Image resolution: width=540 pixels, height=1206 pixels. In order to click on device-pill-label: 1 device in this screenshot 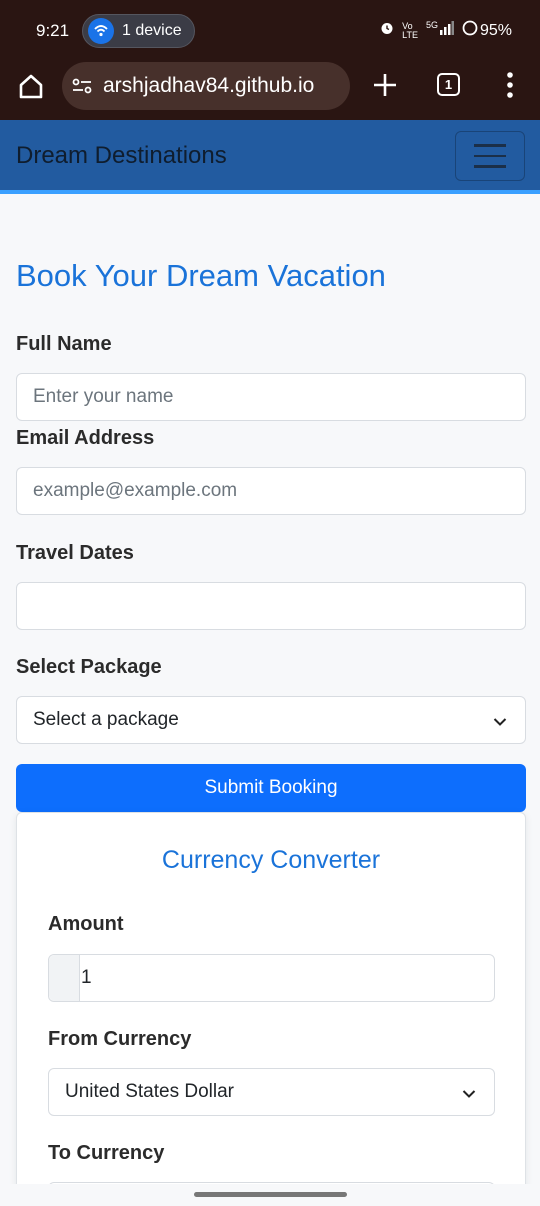, I will do `click(152, 30)`.